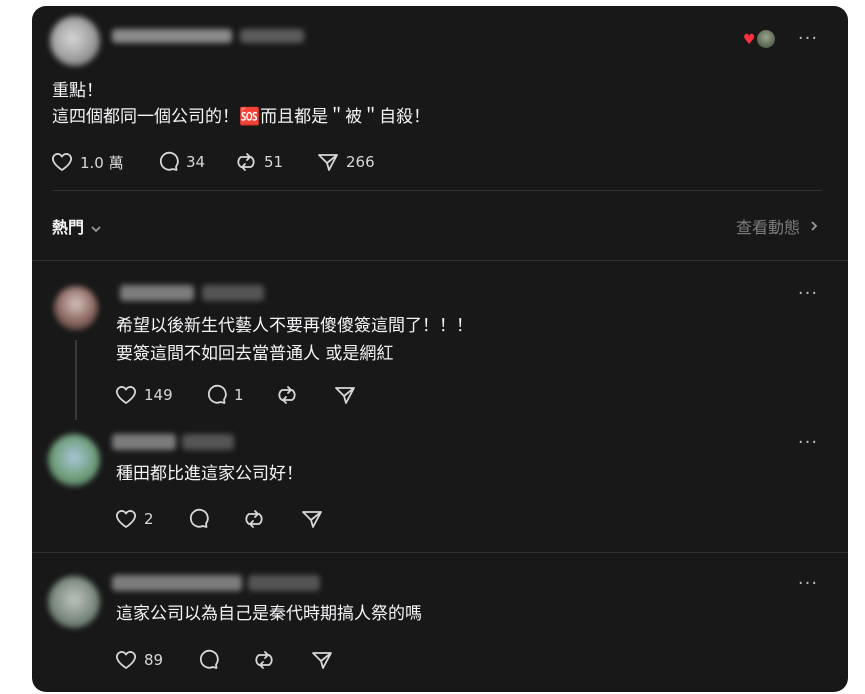 The height and width of the screenshot is (694, 865). What do you see at coordinates (96, 226) in the screenshot?
I see `chevron-down-icon` at bounding box center [96, 226].